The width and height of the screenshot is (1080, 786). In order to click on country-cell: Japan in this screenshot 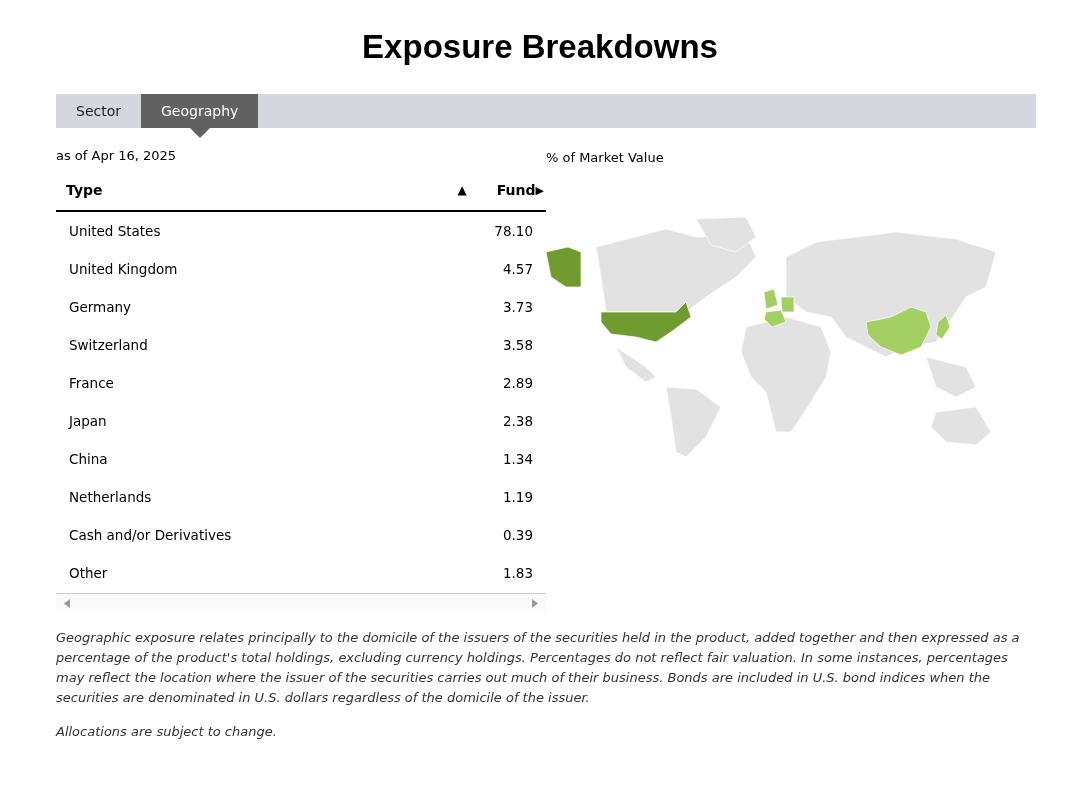, I will do `click(88, 421)`.